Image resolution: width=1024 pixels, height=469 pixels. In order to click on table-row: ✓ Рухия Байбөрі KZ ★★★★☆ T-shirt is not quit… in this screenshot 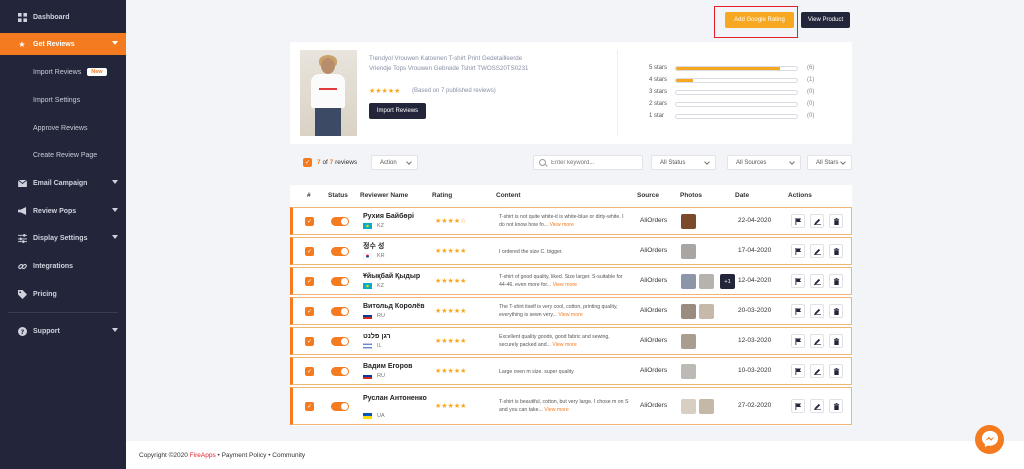, I will do `click(571, 221)`.